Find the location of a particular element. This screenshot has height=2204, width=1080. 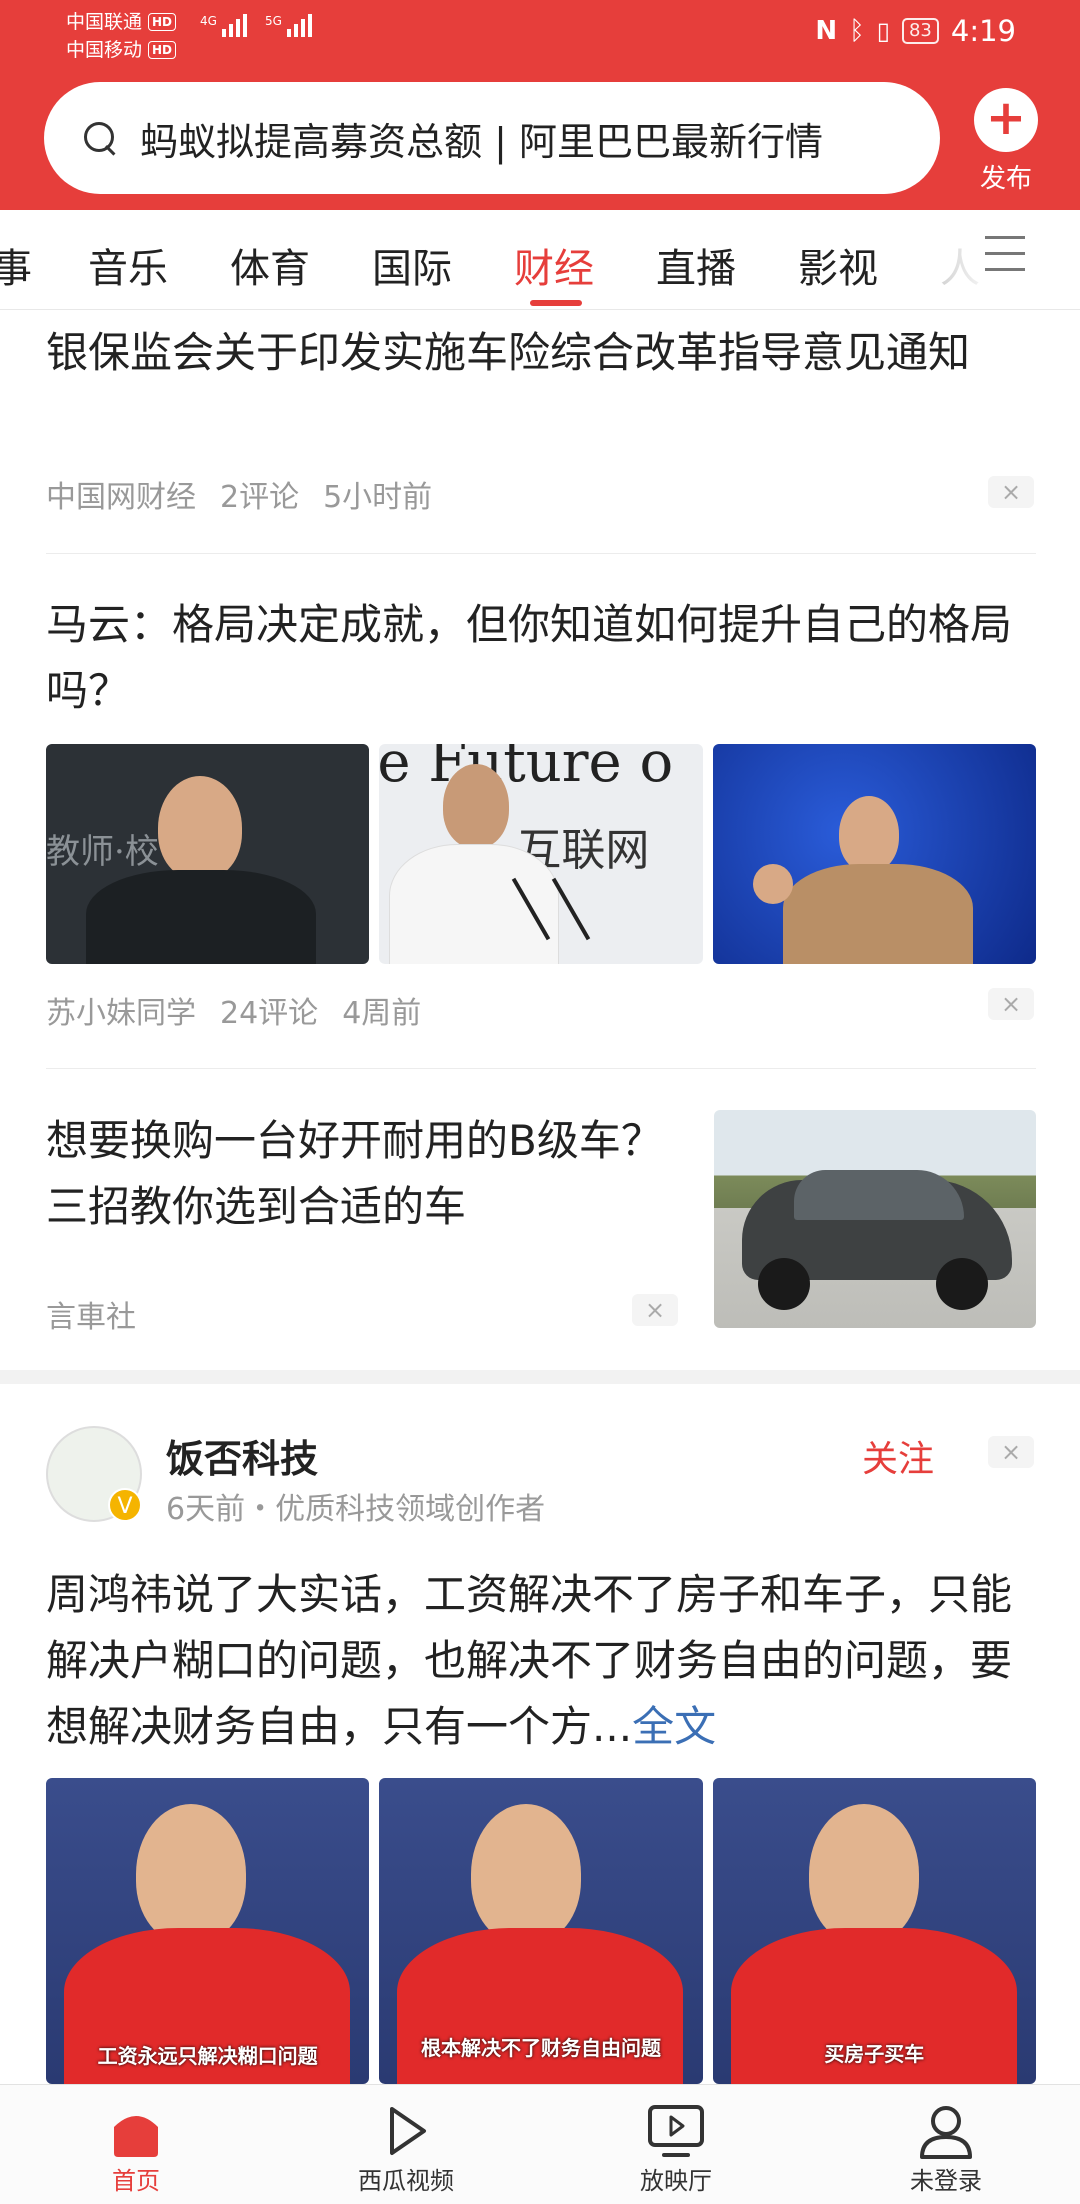

play-icon is located at coordinates (406, 2130).